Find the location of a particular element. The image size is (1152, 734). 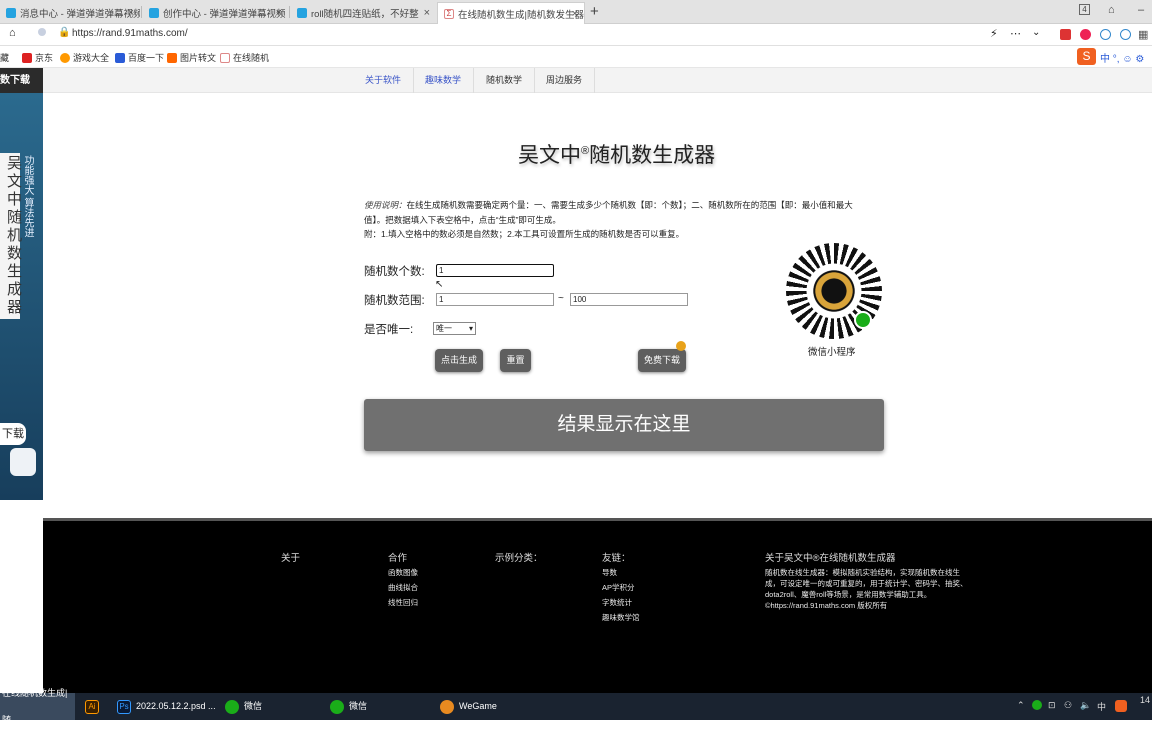

tab-label: 创作中心 - 弹道弹道弹幕视频 is located at coordinates (224, 14).